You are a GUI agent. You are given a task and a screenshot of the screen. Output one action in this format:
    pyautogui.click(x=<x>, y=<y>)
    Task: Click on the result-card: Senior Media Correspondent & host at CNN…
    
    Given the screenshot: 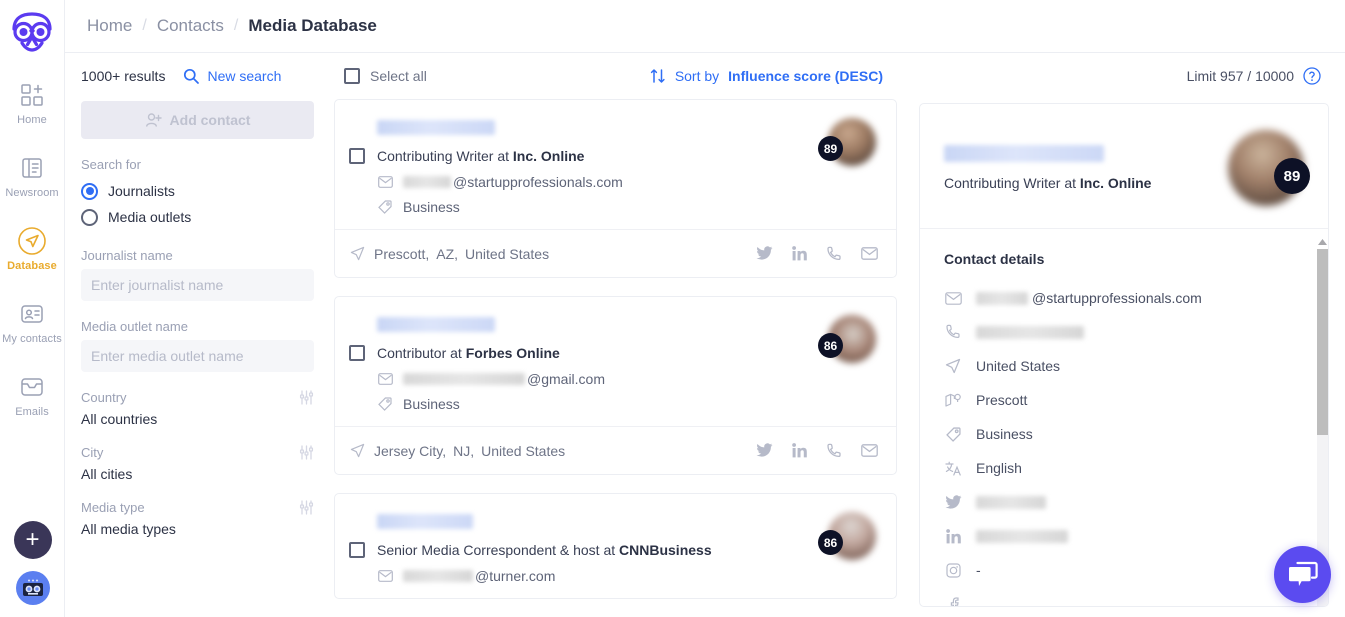 What is the action you would take?
    pyautogui.click(x=615, y=546)
    